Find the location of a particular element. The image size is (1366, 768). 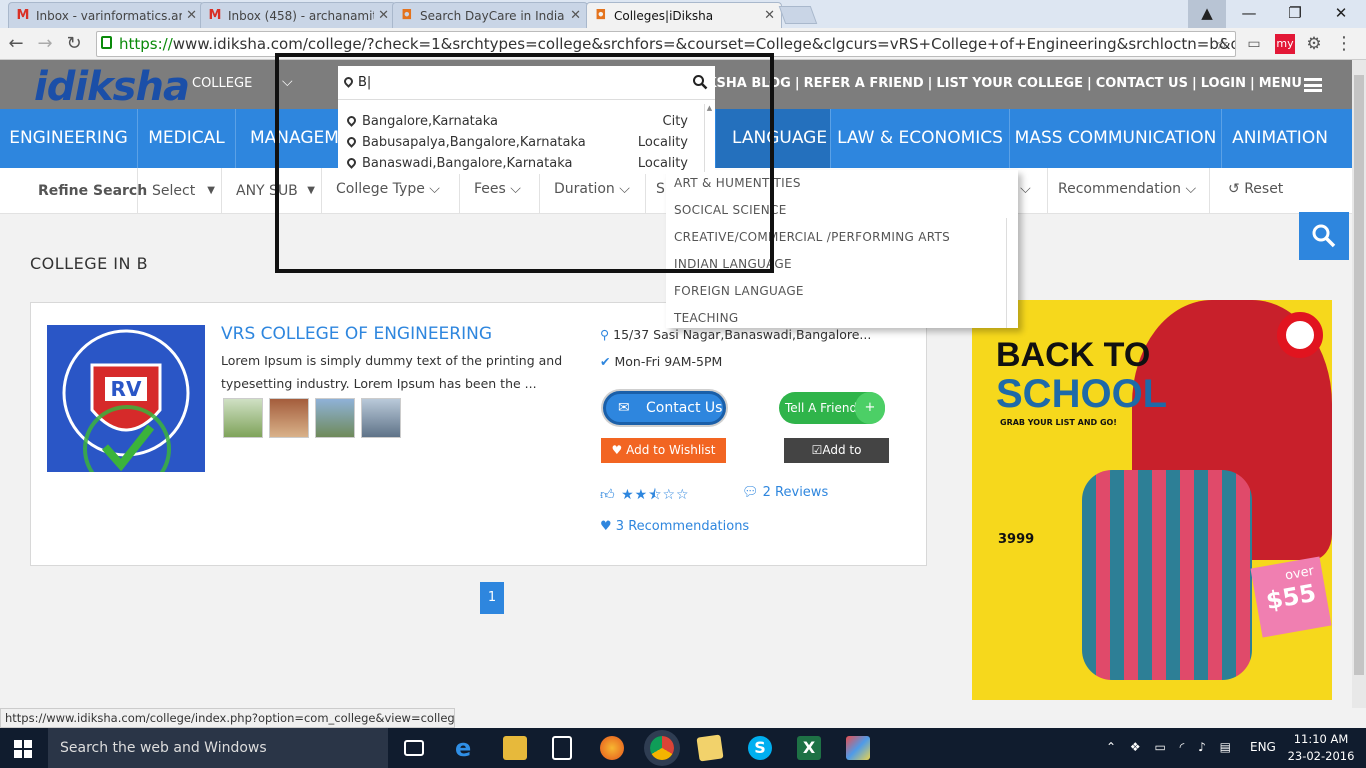

college-name-link: VRS COLLEGE OF ENGINEERING is located at coordinates (356, 334).